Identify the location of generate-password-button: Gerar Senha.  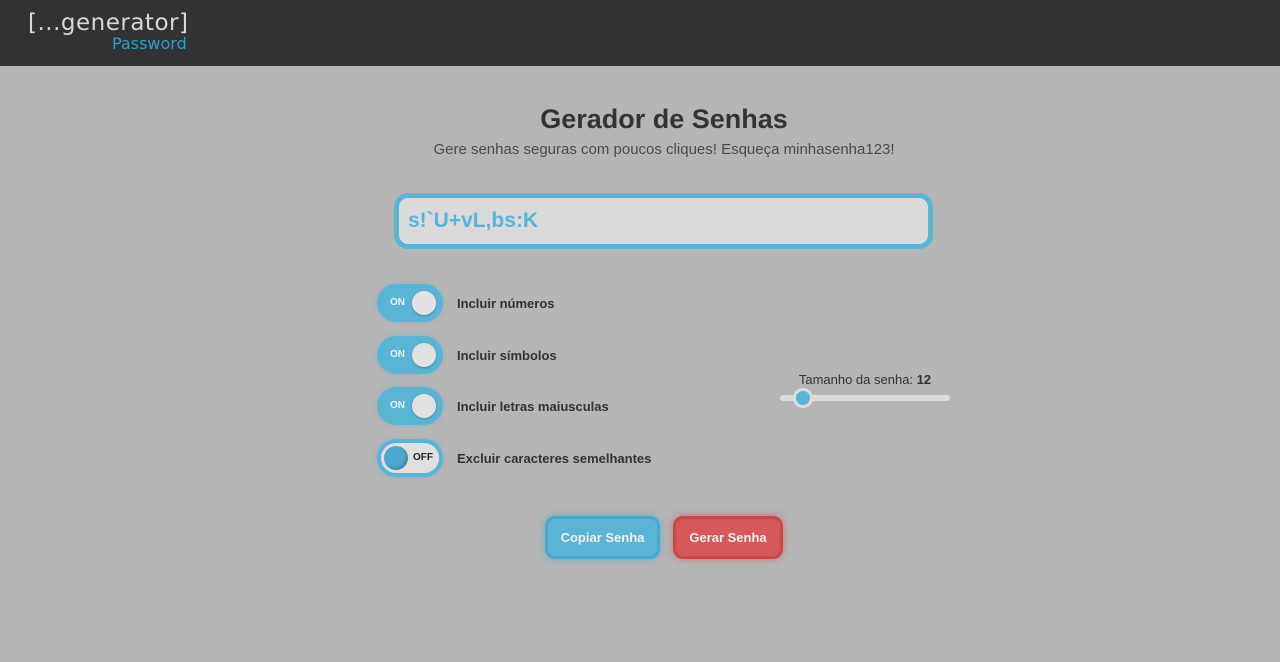
(728, 537).